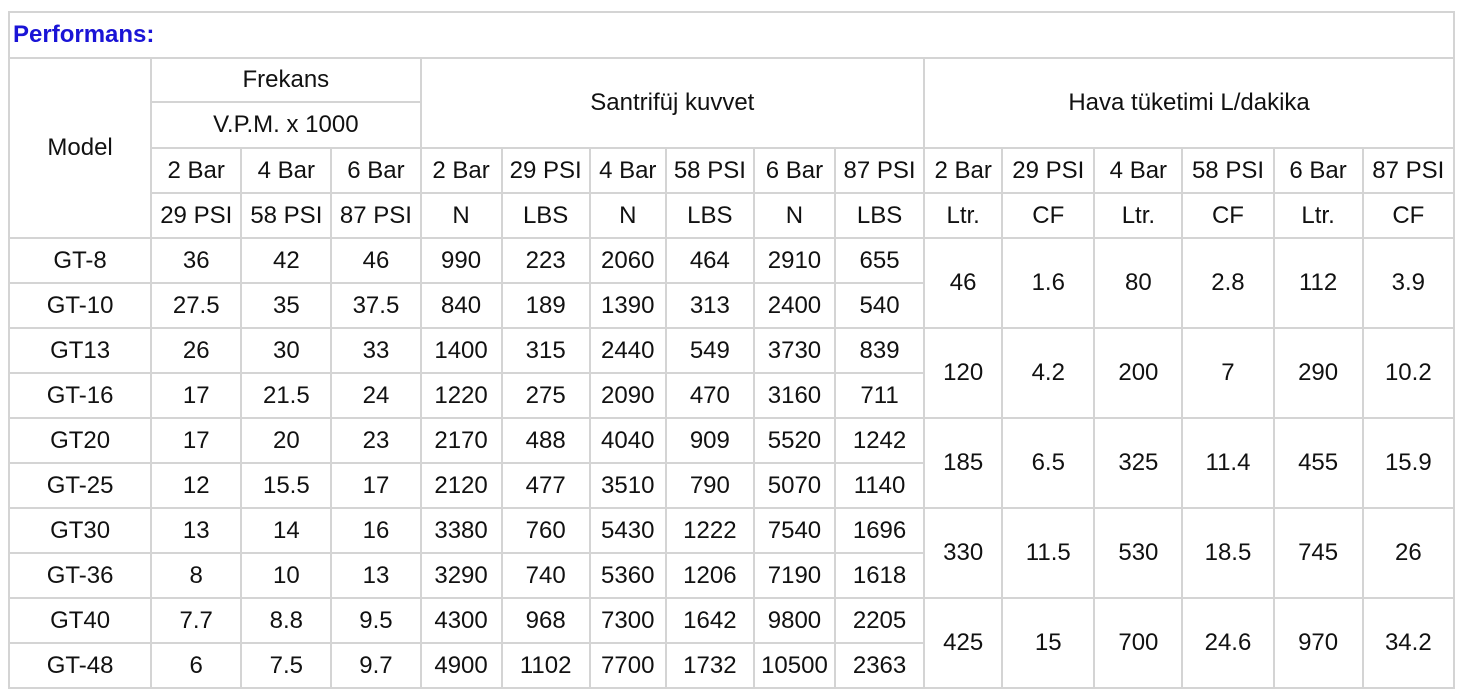  Describe the element at coordinates (709, 530) in the screenshot. I see `santrifuj-cell: 1222` at that location.